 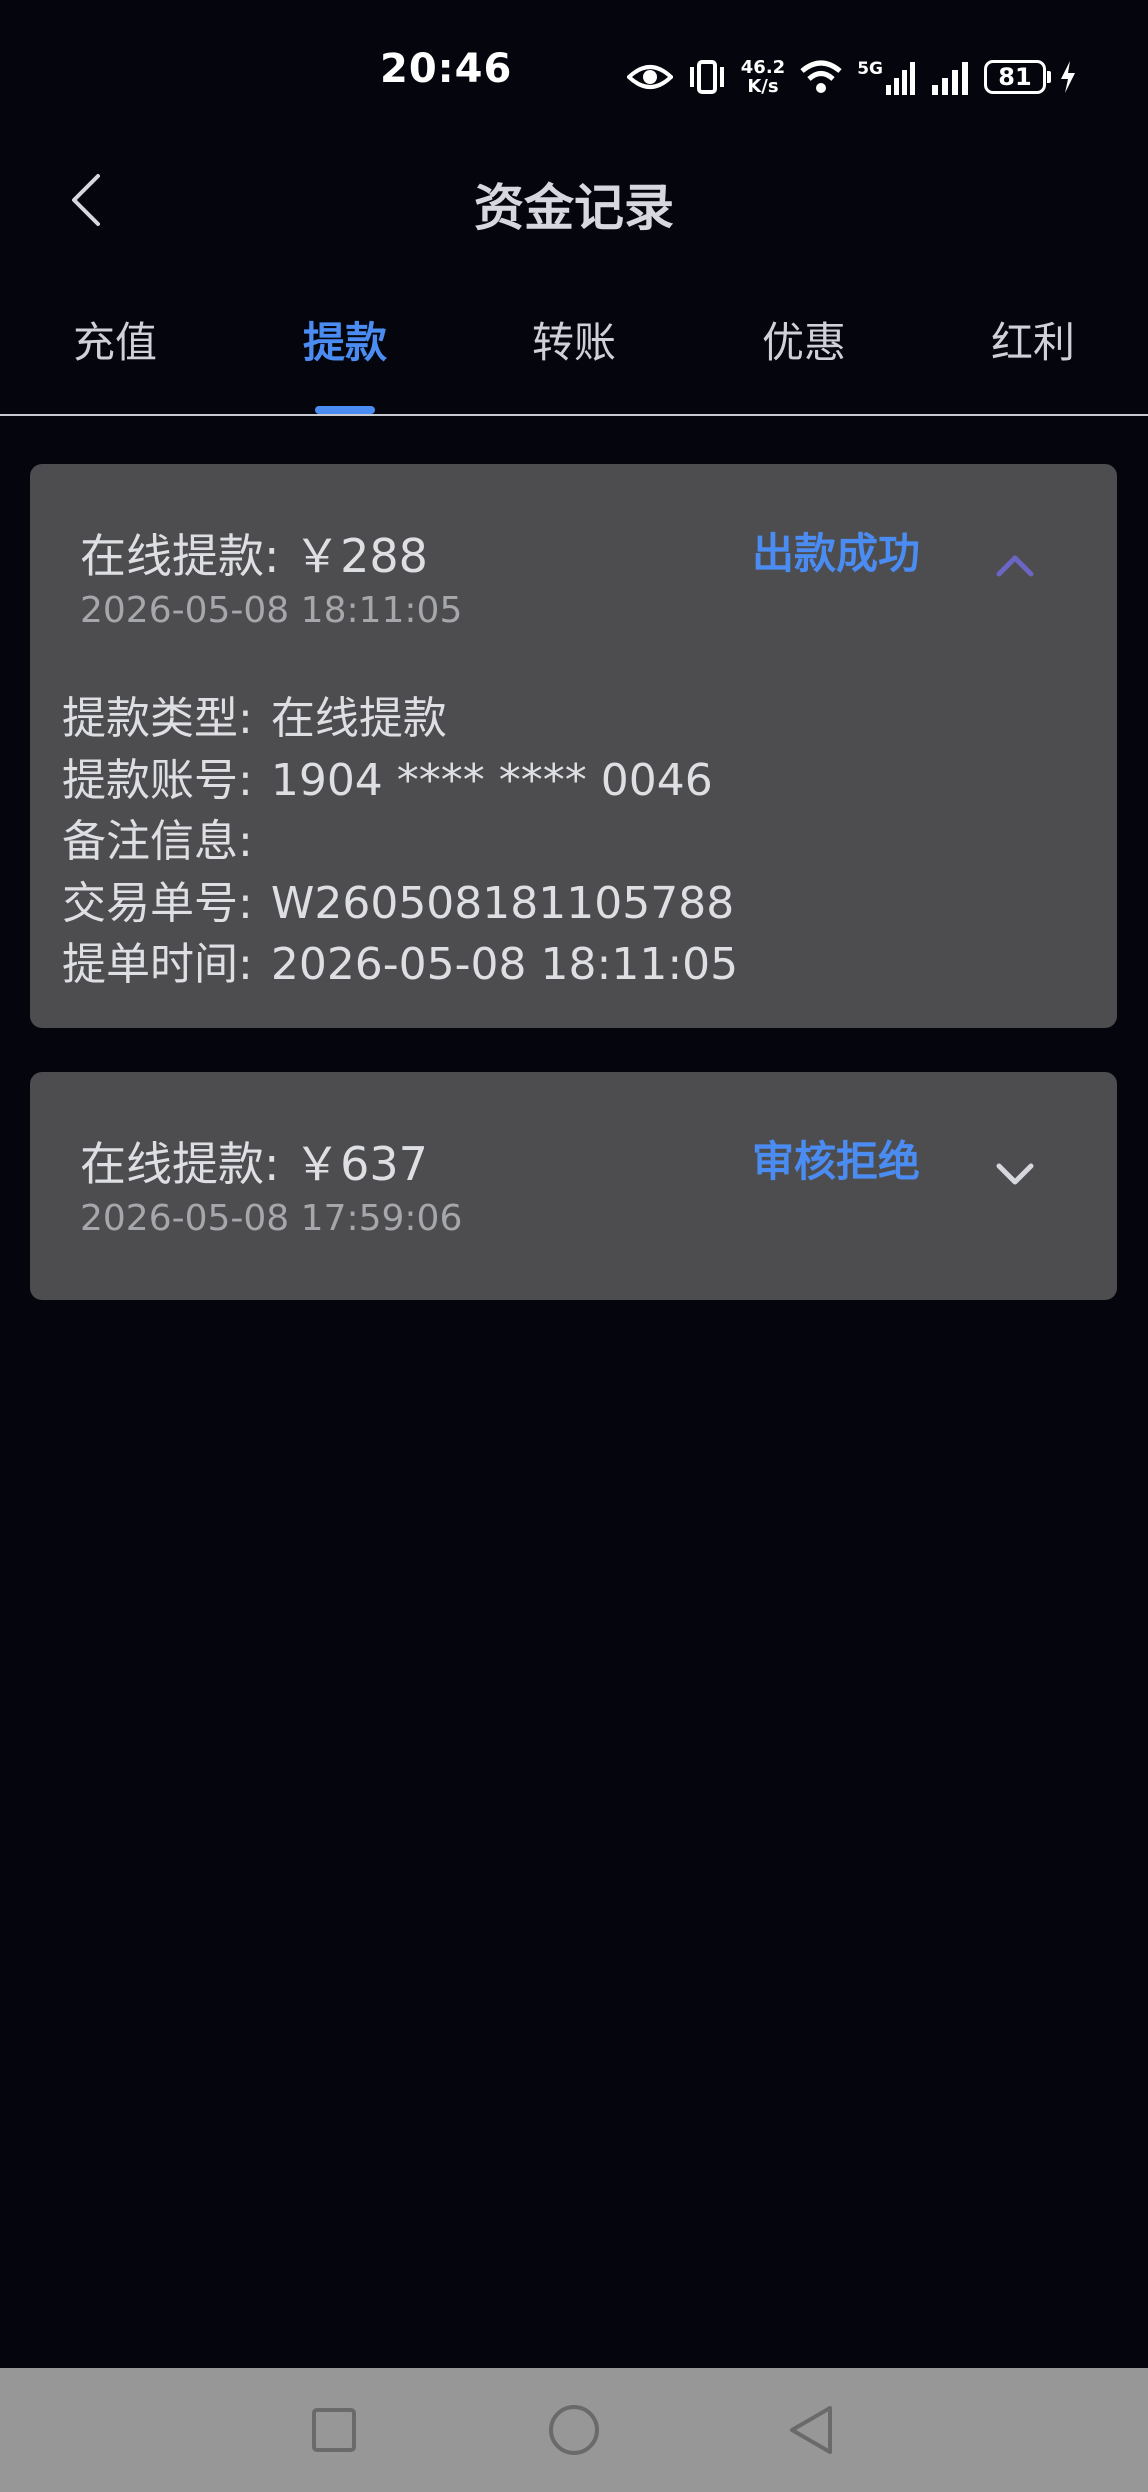 What do you see at coordinates (835, 1161) in the screenshot?
I see `record-status: 审核拒绝` at bounding box center [835, 1161].